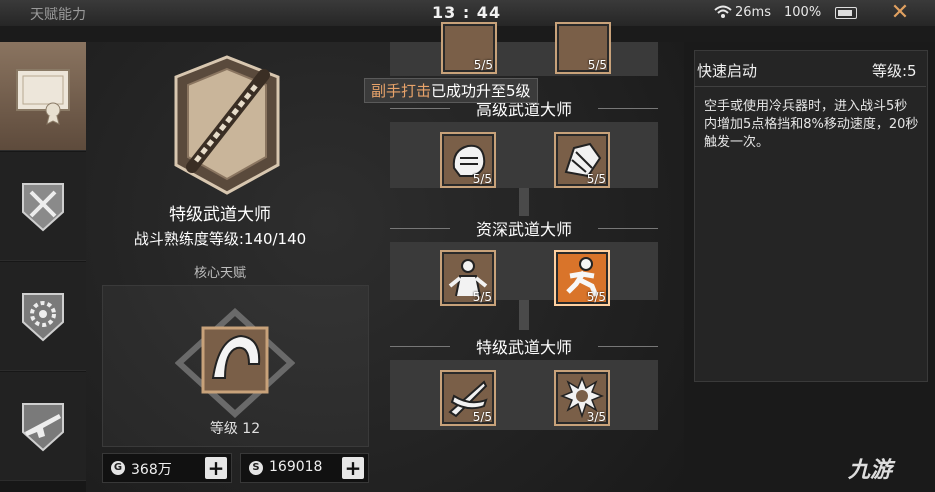 The height and width of the screenshot is (492, 935). I want to click on talent-node-selected: 5/5, so click(582, 278).